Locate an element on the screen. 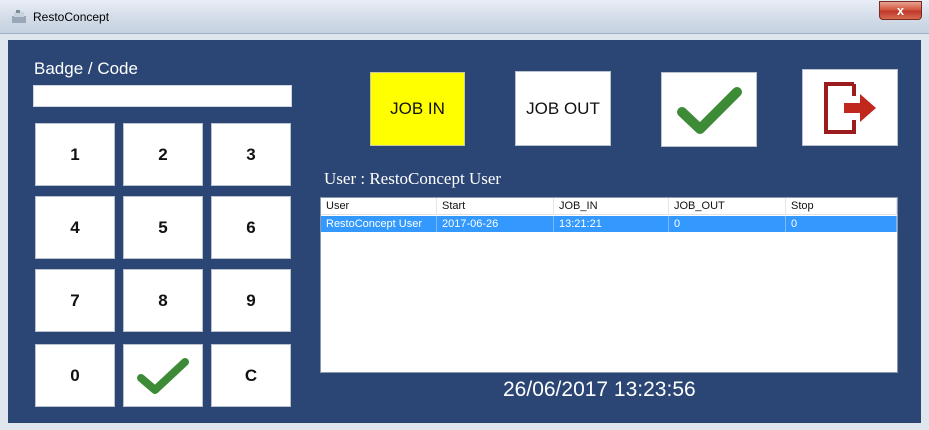 This screenshot has width=929, height=430. cell-stop: 0 is located at coordinates (841, 224).